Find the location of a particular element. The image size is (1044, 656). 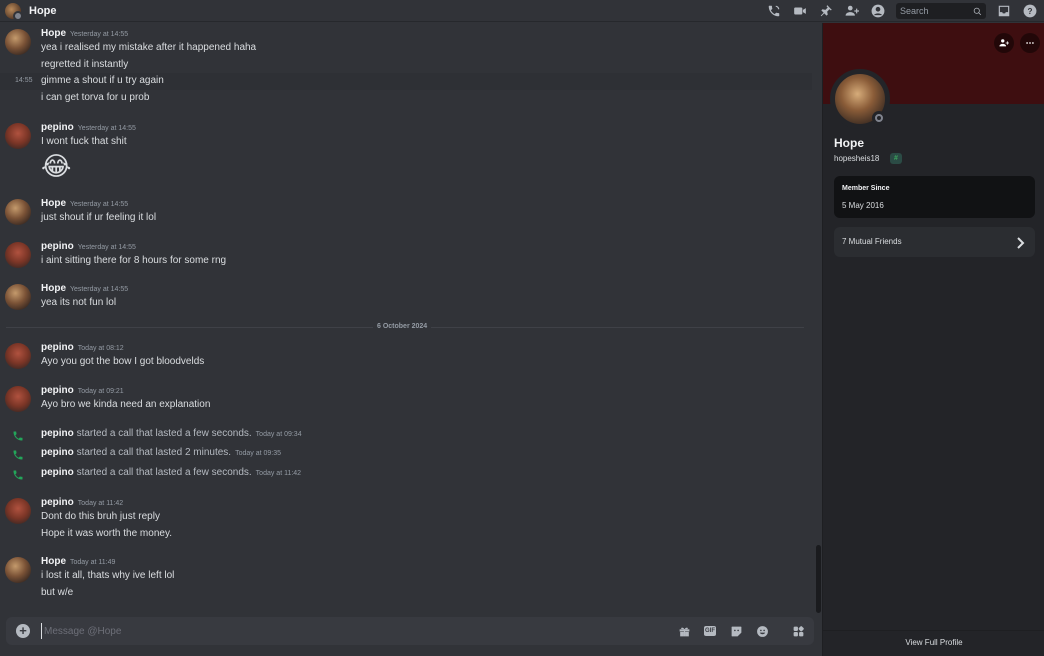

offline-status-icon is located at coordinates (879, 118).